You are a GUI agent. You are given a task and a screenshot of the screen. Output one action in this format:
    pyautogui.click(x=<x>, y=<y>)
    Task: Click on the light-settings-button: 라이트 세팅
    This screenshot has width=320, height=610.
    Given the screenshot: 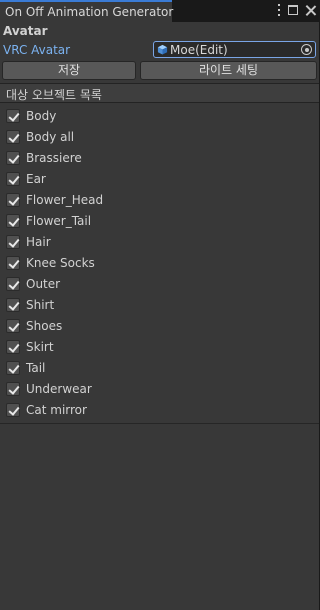 What is the action you would take?
    pyautogui.click(x=228, y=70)
    